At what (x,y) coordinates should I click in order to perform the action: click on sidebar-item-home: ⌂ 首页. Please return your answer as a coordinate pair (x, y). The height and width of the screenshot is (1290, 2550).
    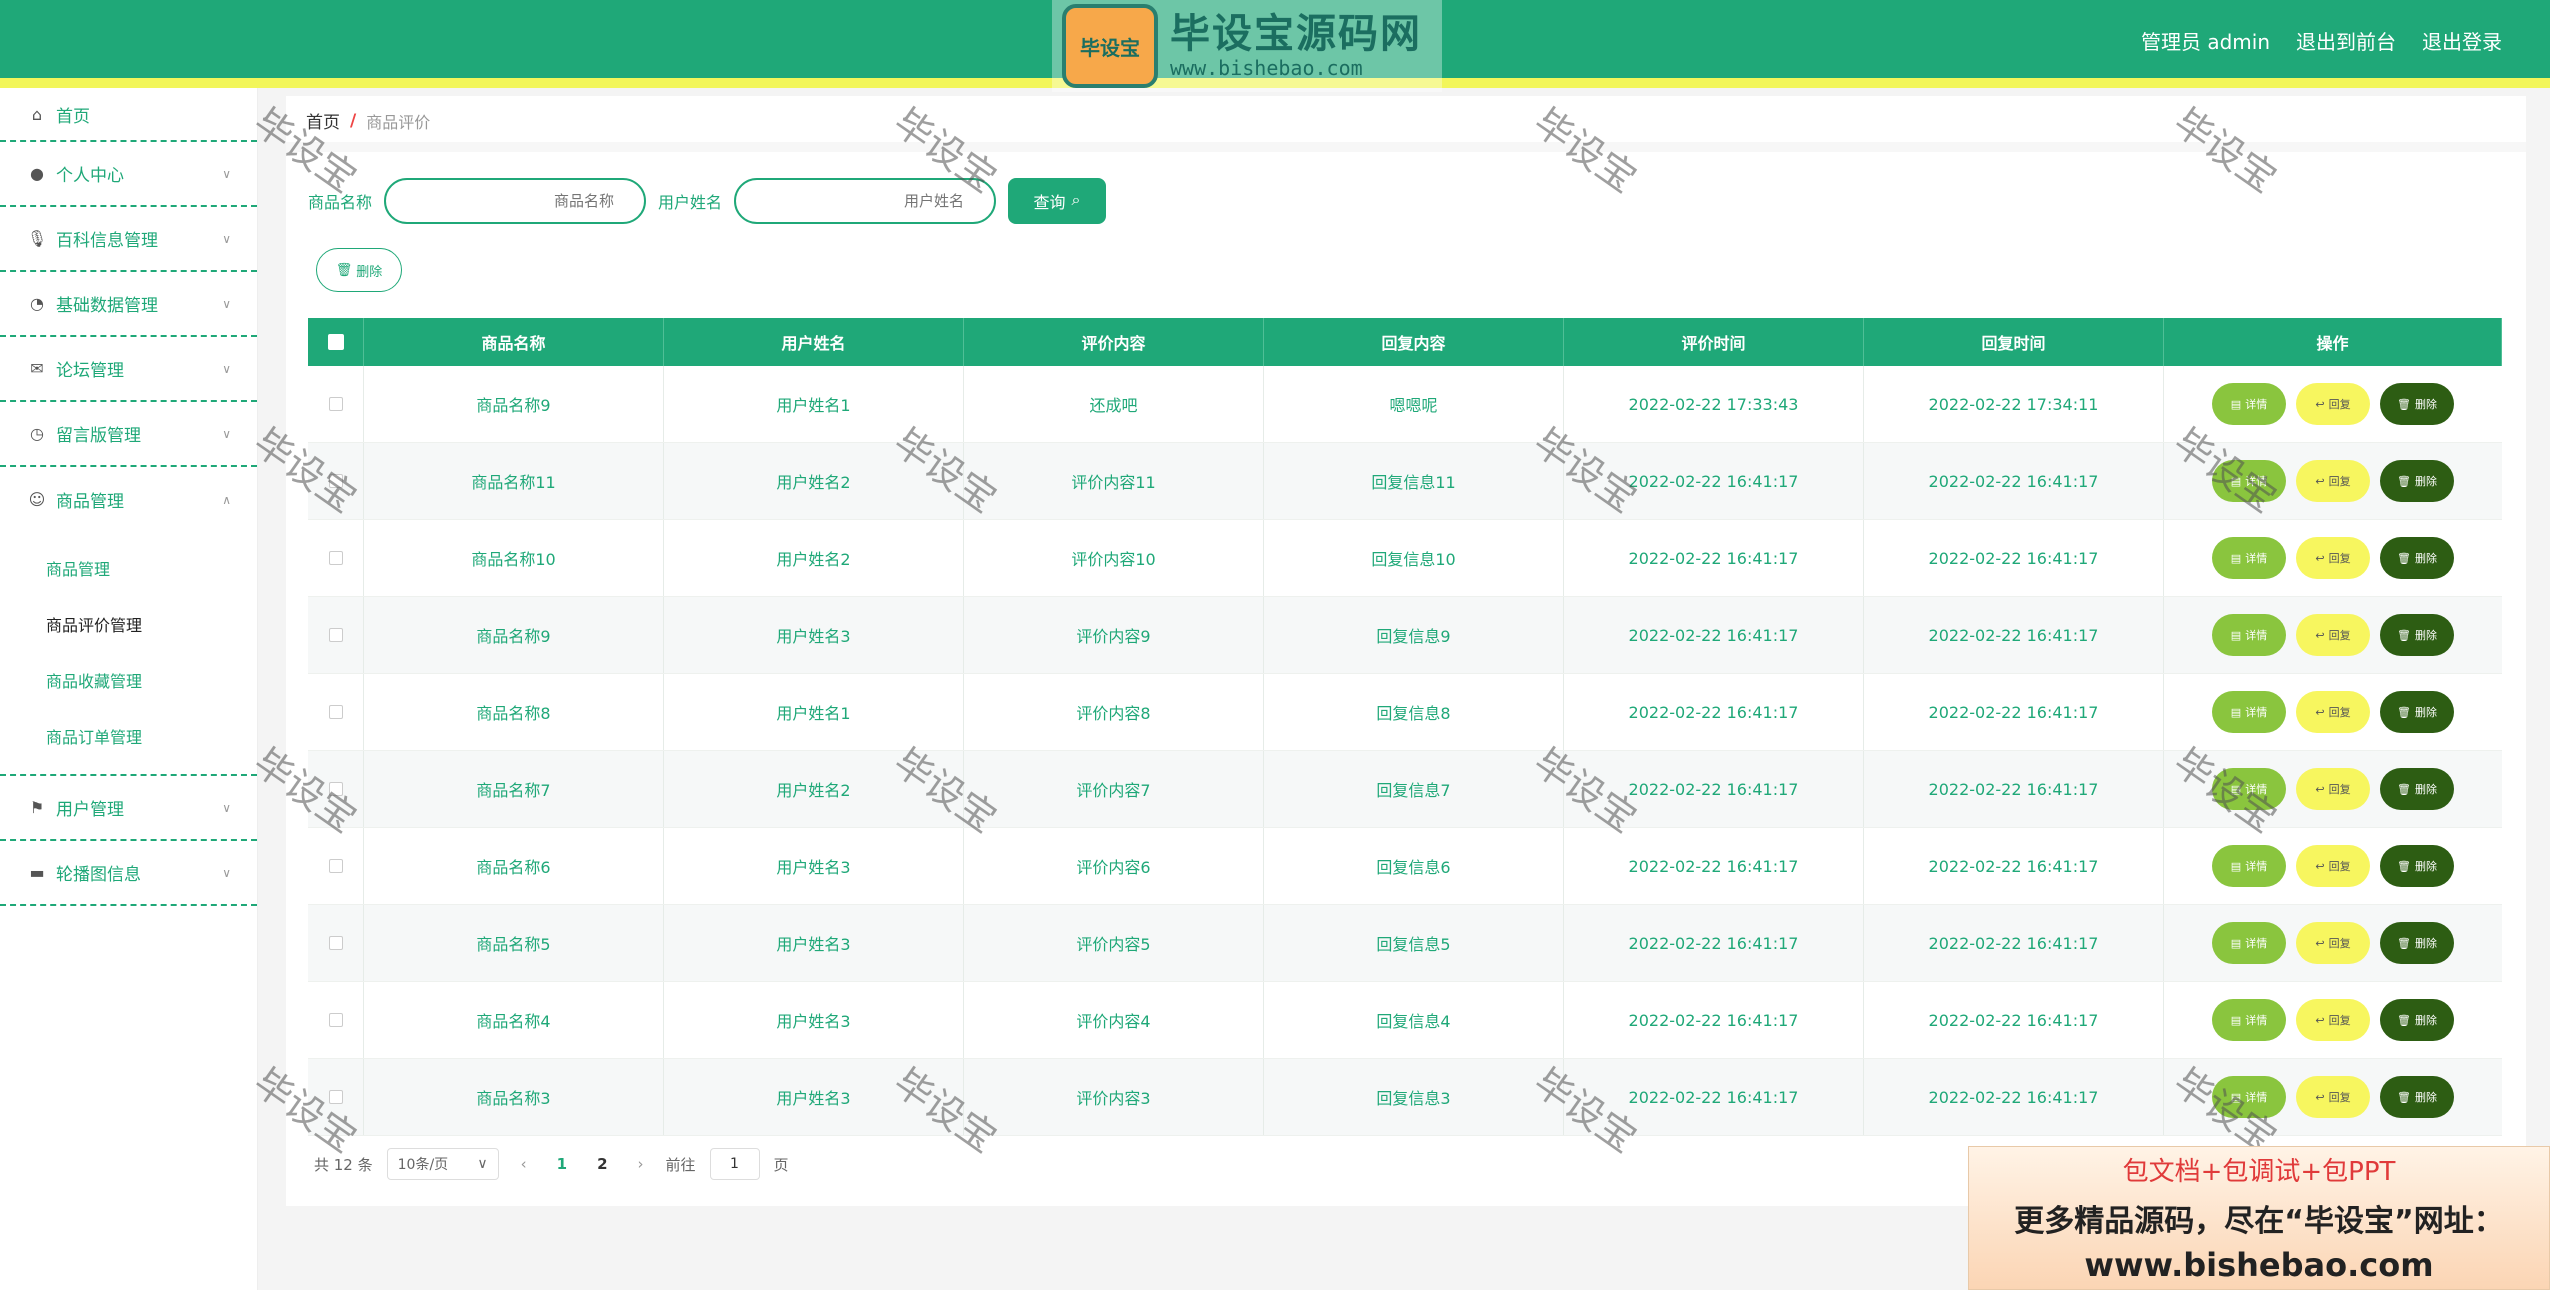
    Looking at the image, I should click on (128, 115).